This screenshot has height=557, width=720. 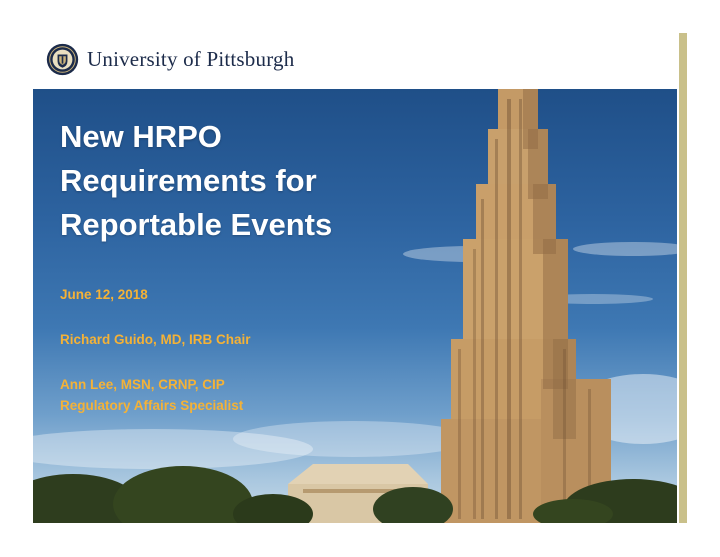 I want to click on side-accent-bar, so click(x=683, y=278).